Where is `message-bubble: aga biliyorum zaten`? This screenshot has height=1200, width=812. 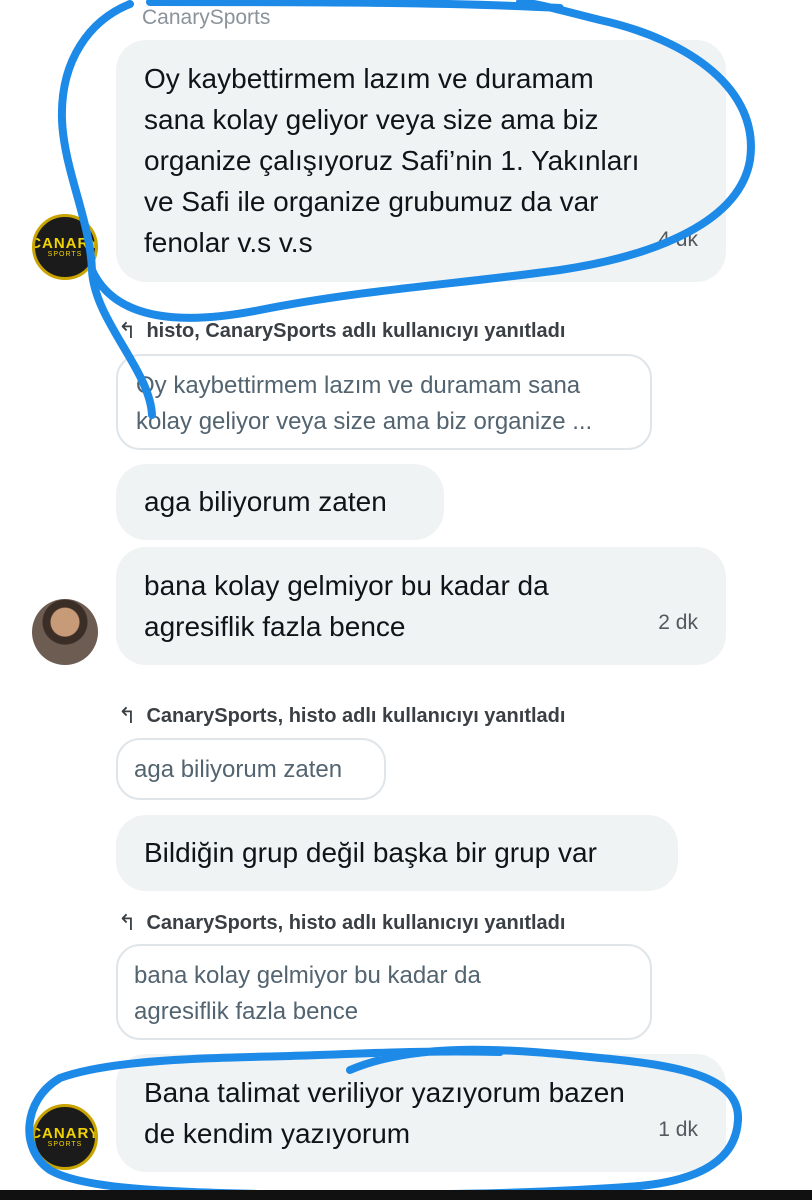
message-bubble: aga biliyorum zaten is located at coordinates (280, 502).